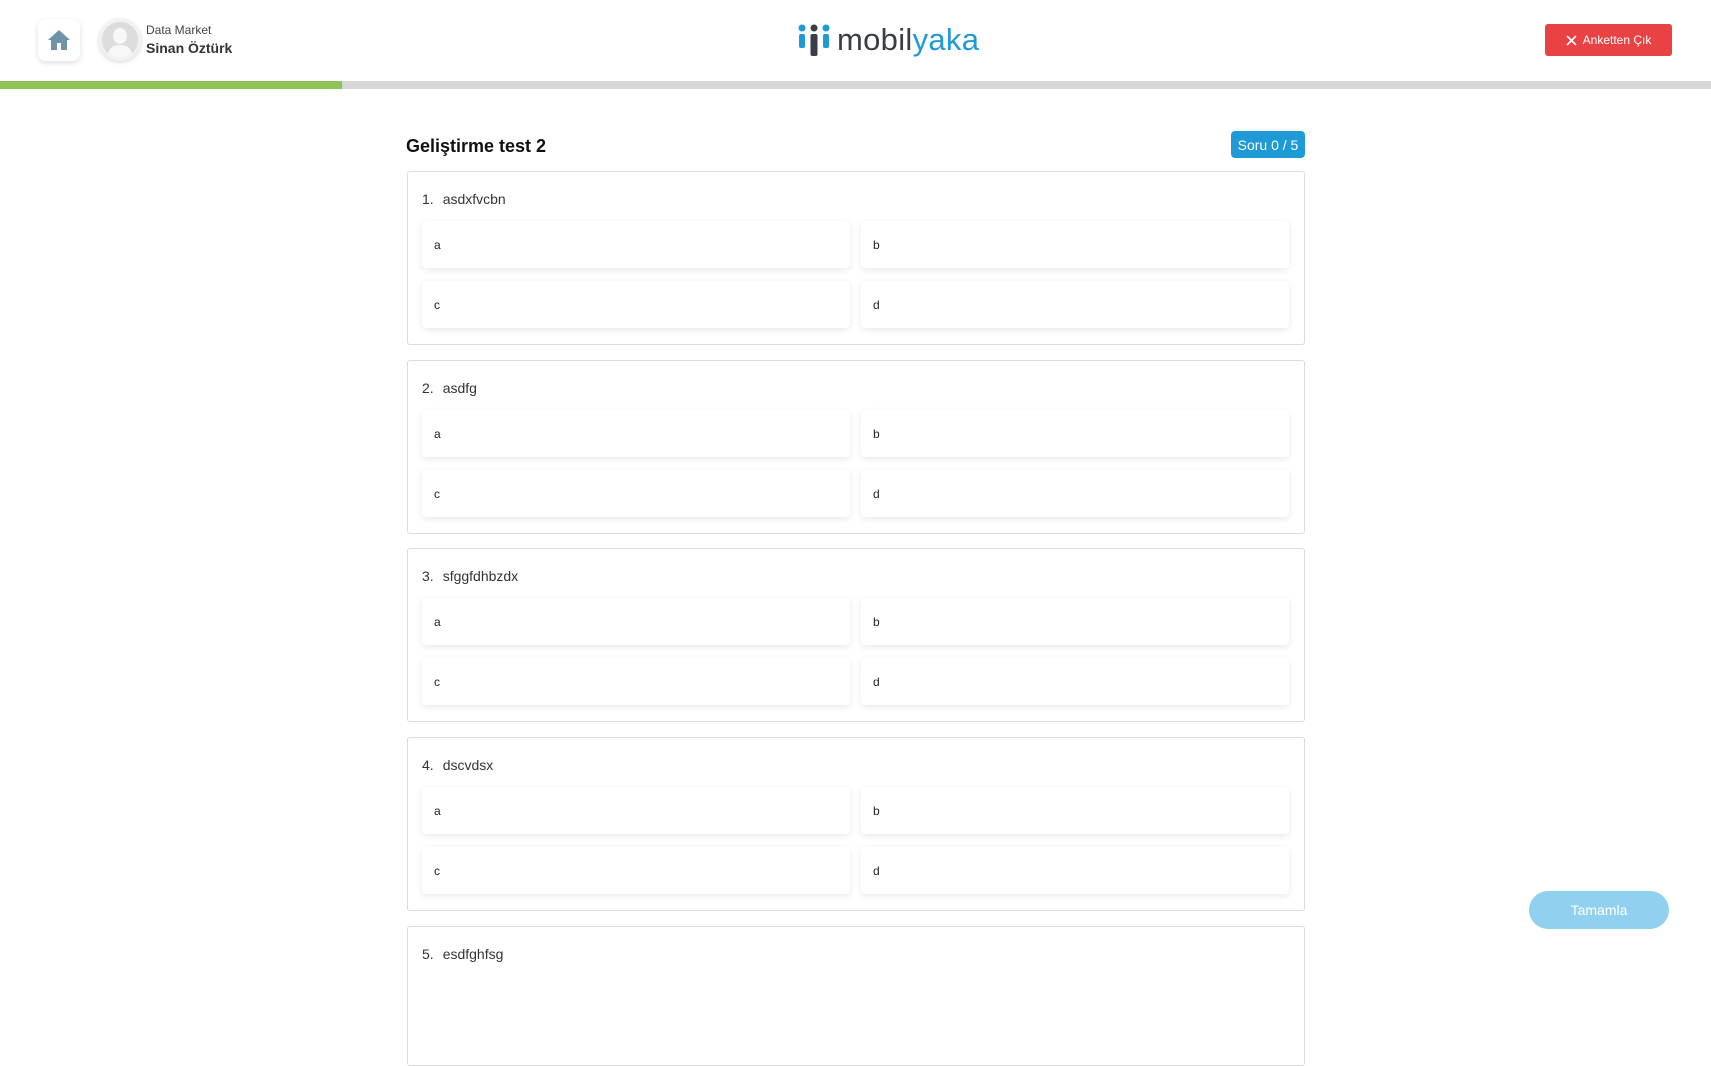 This screenshot has height=1066, width=1711. Describe the element at coordinates (428, 765) in the screenshot. I see `question-number: 4.` at that location.